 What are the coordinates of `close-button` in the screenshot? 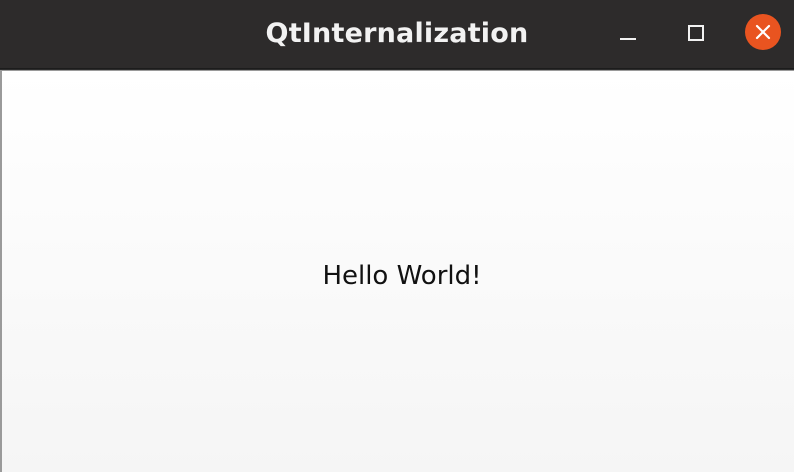 It's located at (763, 34).